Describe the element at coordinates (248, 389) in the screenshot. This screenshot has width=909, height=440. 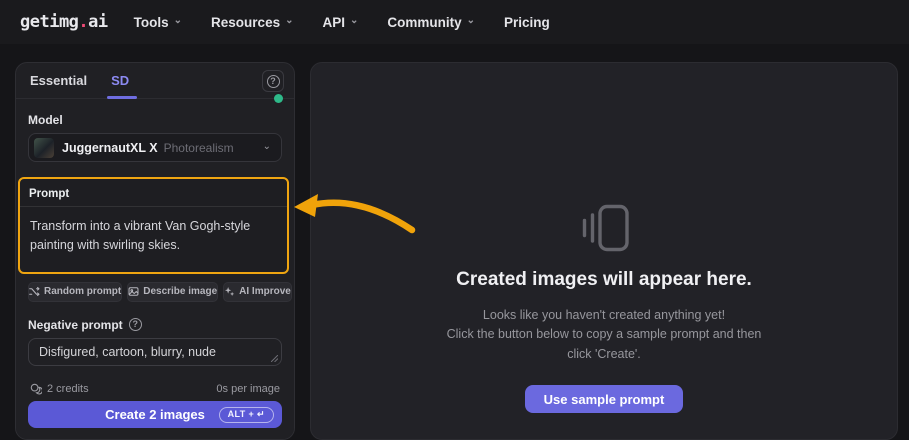
I see `time-per-image: 0s per image` at that location.